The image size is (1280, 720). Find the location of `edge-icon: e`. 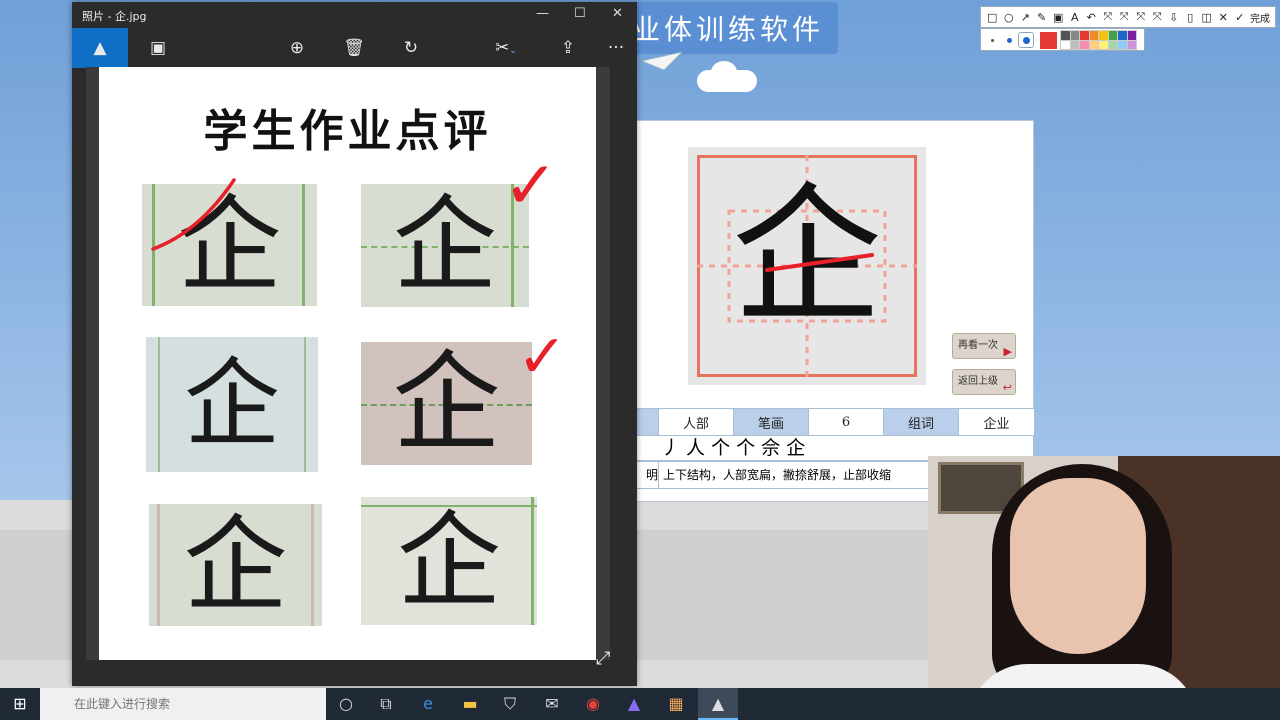

edge-icon: e is located at coordinates (428, 704).